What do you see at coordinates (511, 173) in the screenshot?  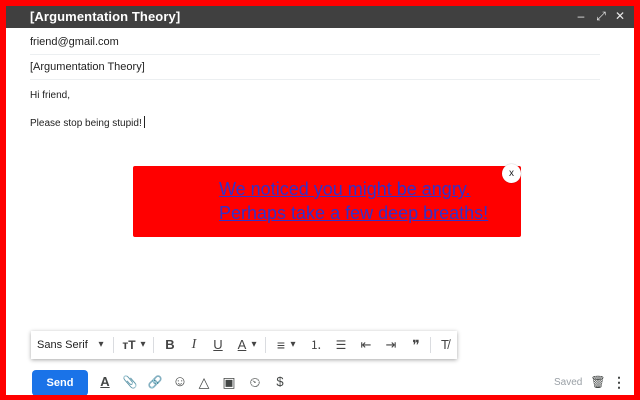 I see `alert-close-button: x` at bounding box center [511, 173].